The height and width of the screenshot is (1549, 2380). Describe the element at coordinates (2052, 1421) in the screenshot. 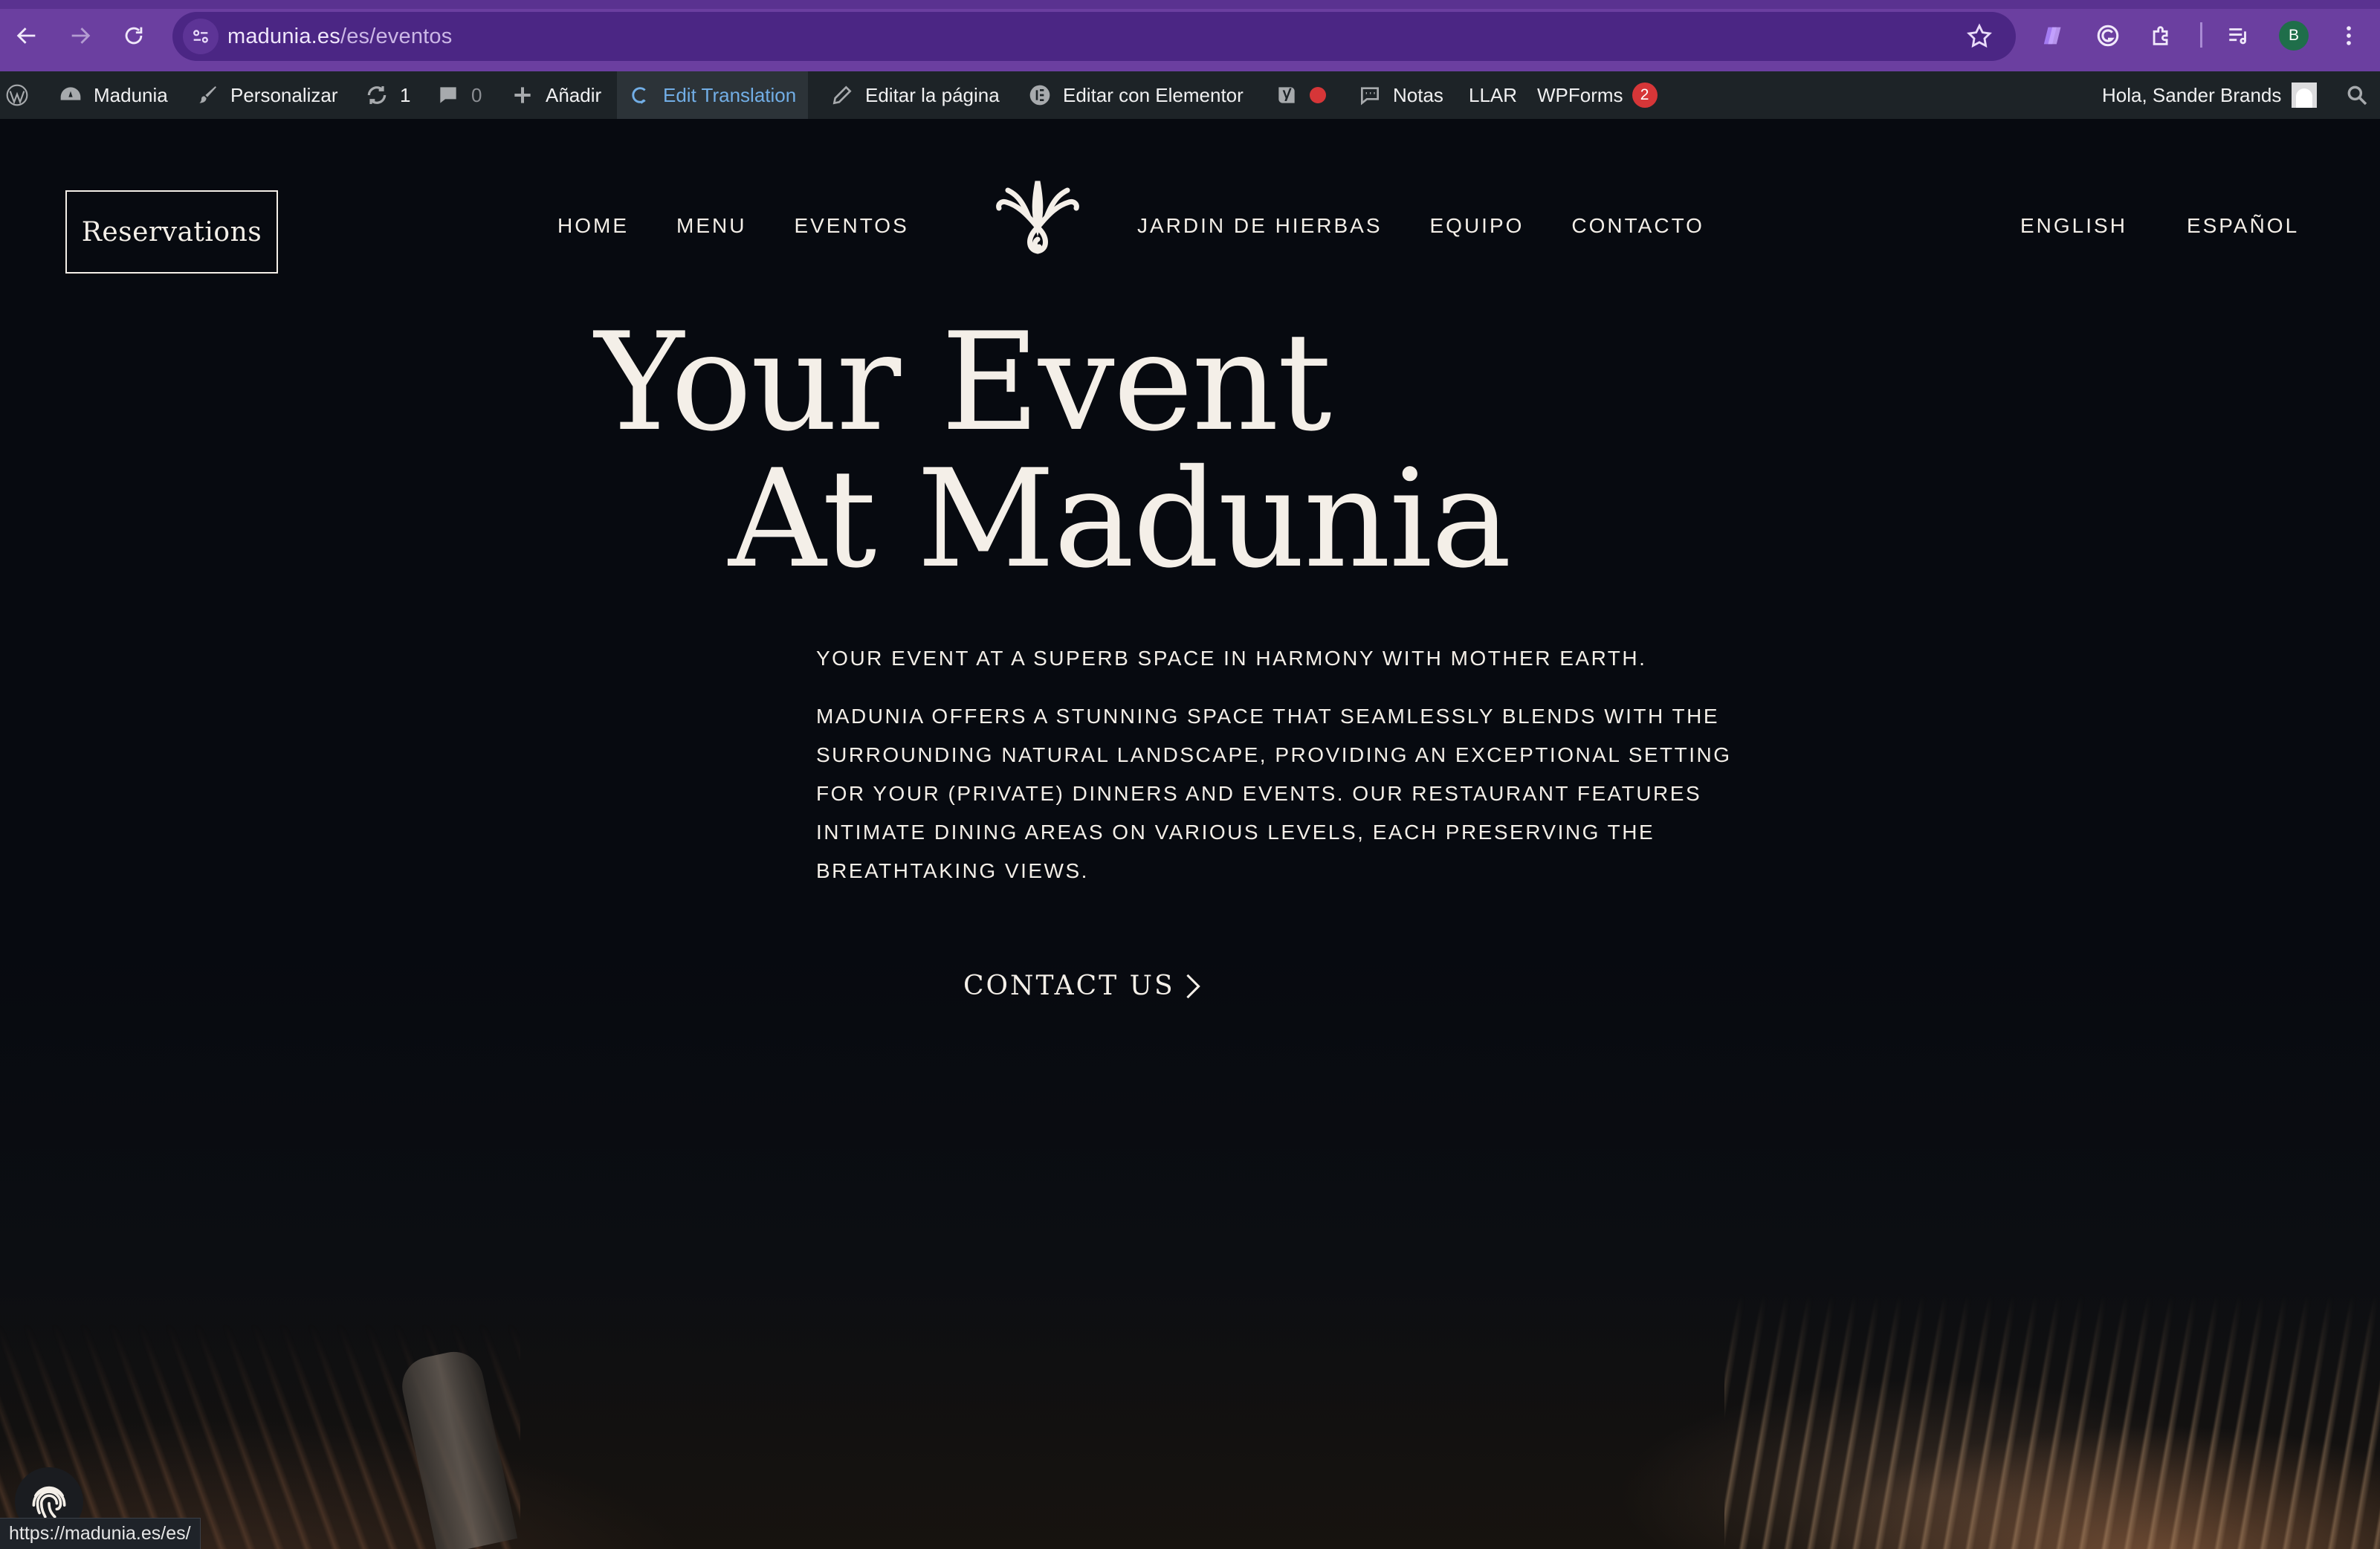

I see `background-texture-right` at that location.